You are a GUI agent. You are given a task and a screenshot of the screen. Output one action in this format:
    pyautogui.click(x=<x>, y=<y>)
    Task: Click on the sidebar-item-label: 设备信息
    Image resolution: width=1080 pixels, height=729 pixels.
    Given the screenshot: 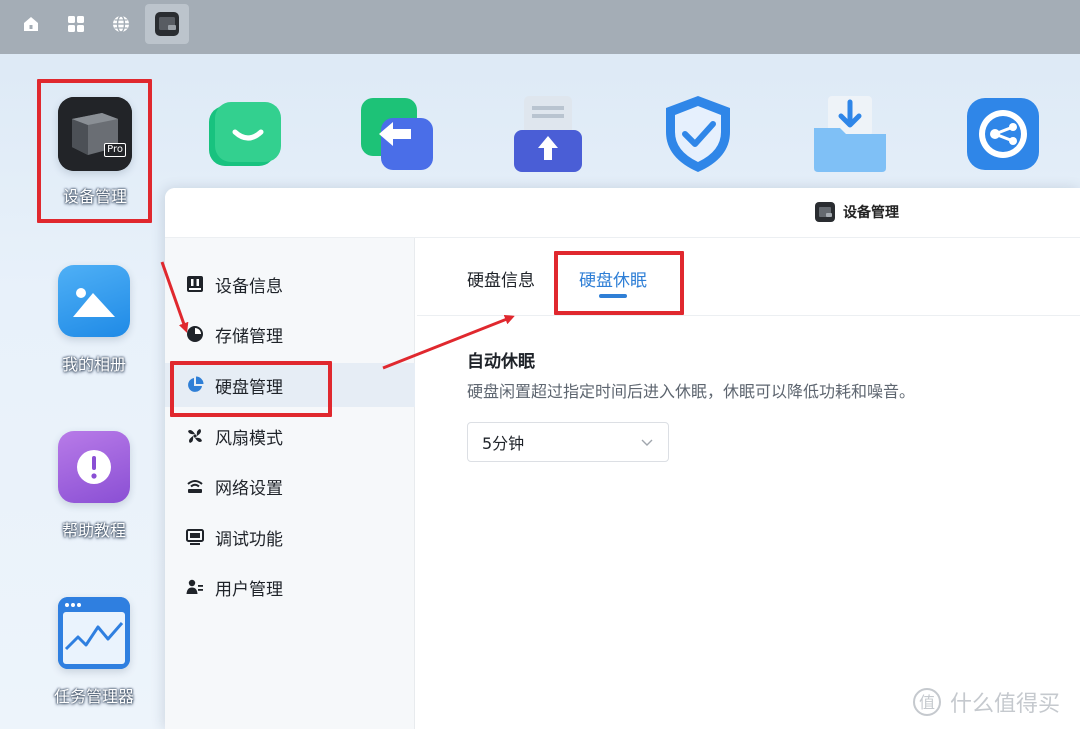 What is the action you would take?
    pyautogui.click(x=249, y=286)
    